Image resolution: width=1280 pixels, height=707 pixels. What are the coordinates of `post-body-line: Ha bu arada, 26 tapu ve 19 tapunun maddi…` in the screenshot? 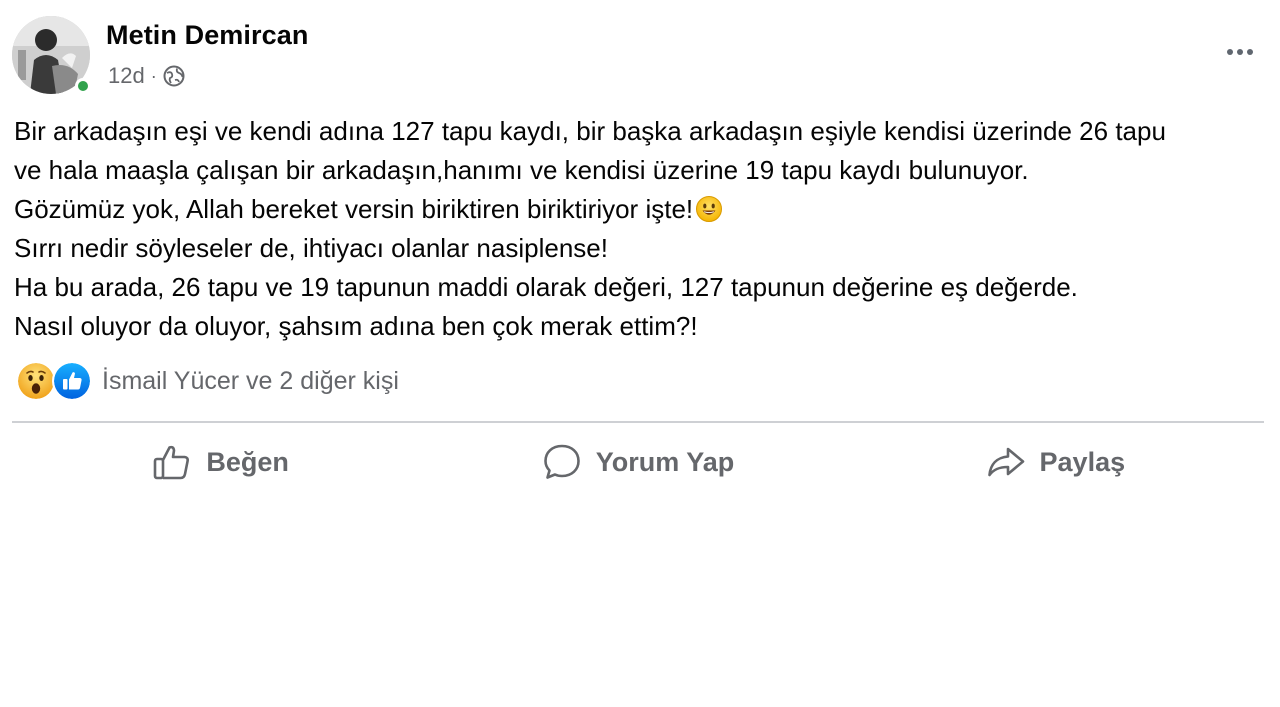 It's located at (546, 287).